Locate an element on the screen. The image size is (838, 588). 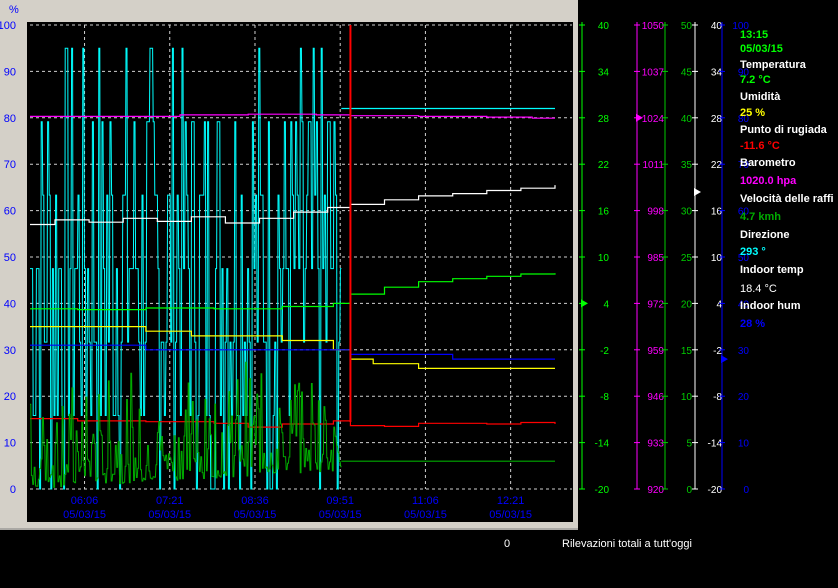
axis-label-baro: 946 is located at coordinates (655, 397).